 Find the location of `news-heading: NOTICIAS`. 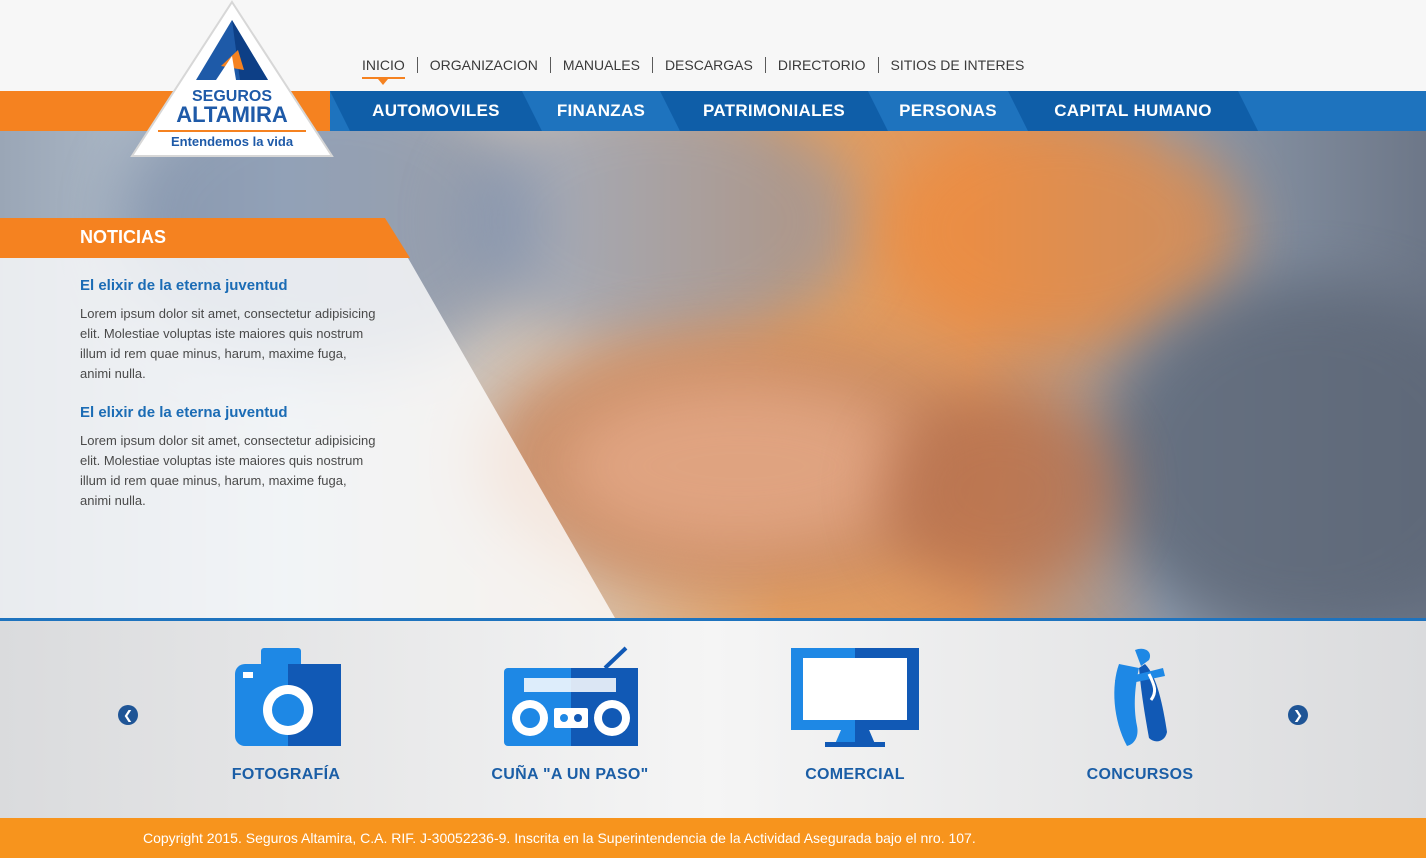

news-heading: NOTICIAS is located at coordinates (123, 237).